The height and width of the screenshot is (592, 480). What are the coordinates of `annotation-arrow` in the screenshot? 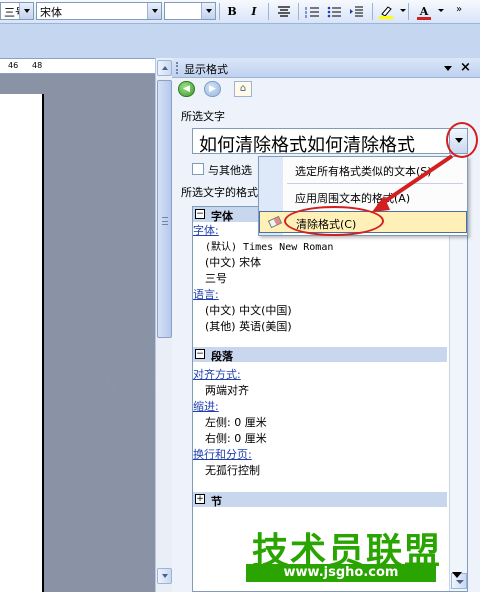 It's located at (413, 183).